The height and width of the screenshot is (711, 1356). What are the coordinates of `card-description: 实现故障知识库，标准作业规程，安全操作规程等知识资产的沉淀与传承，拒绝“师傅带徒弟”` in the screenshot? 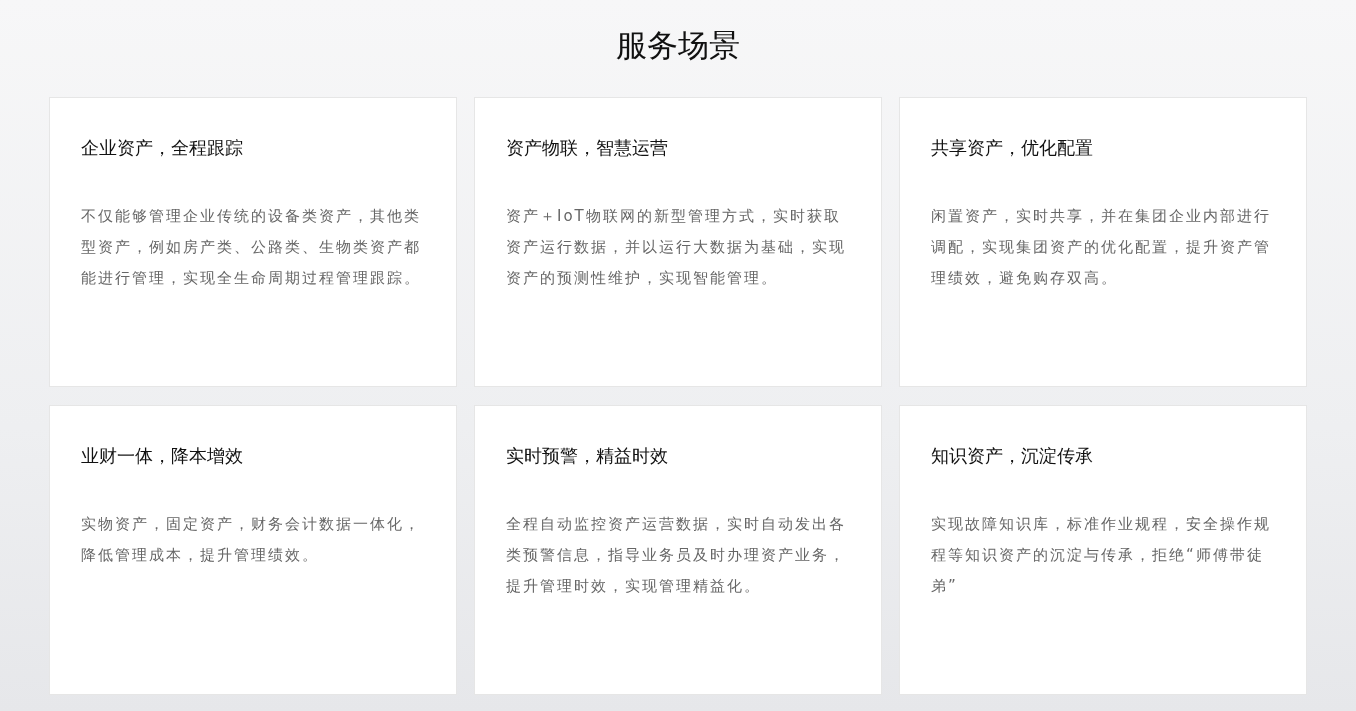 It's located at (1101, 555).